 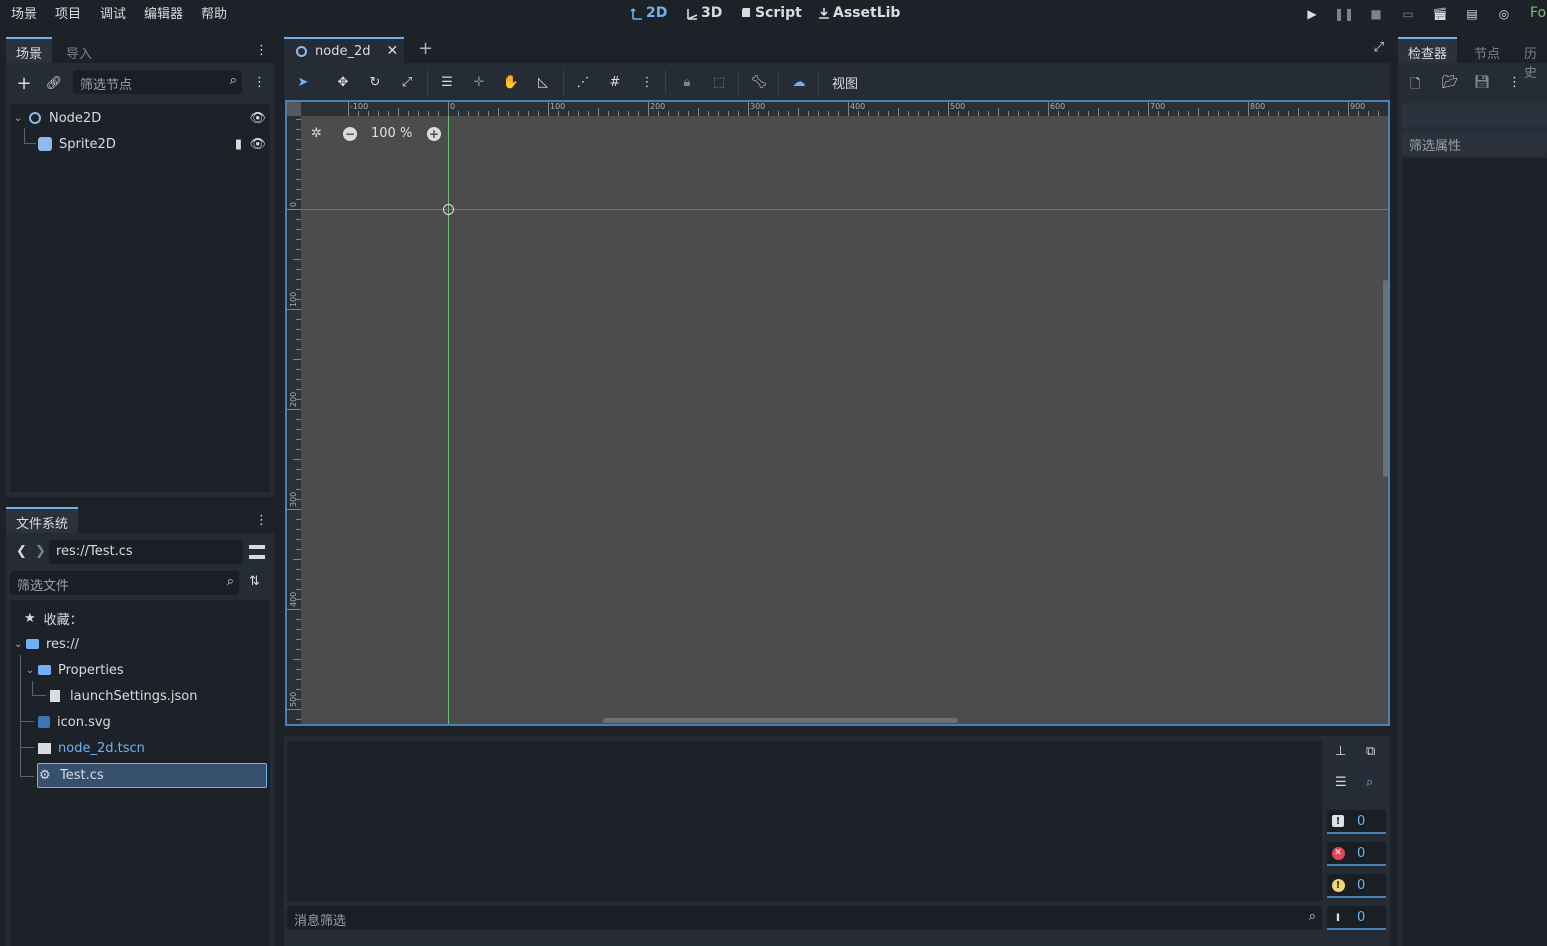 What do you see at coordinates (29, 50) in the screenshot?
I see `tab-scene: 场景` at bounding box center [29, 50].